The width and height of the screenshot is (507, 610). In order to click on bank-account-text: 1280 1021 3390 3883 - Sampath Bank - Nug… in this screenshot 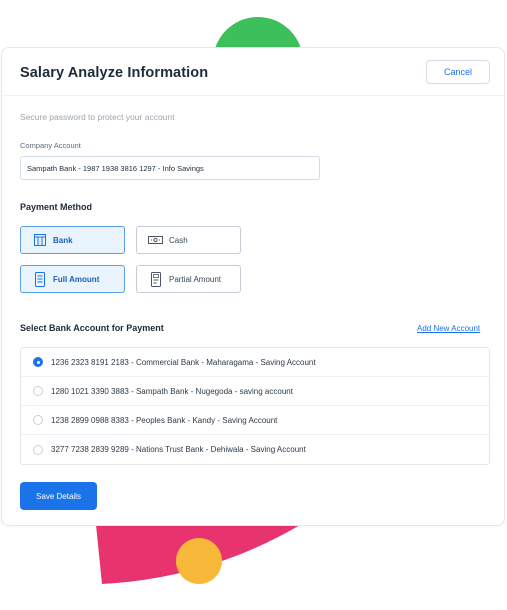, I will do `click(172, 391)`.